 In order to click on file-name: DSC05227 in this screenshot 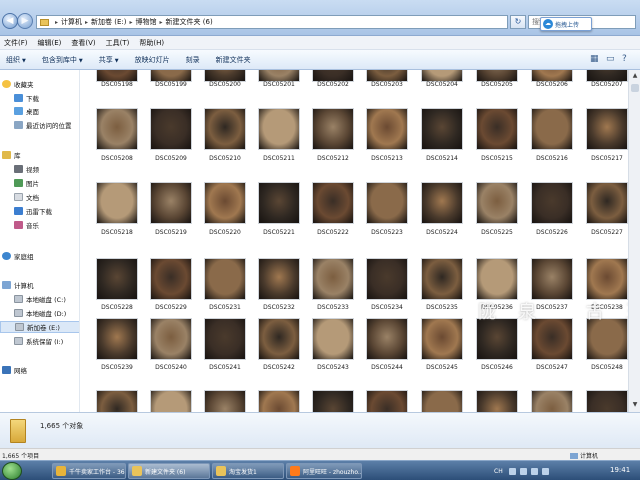, I will do `click(604, 232)`.